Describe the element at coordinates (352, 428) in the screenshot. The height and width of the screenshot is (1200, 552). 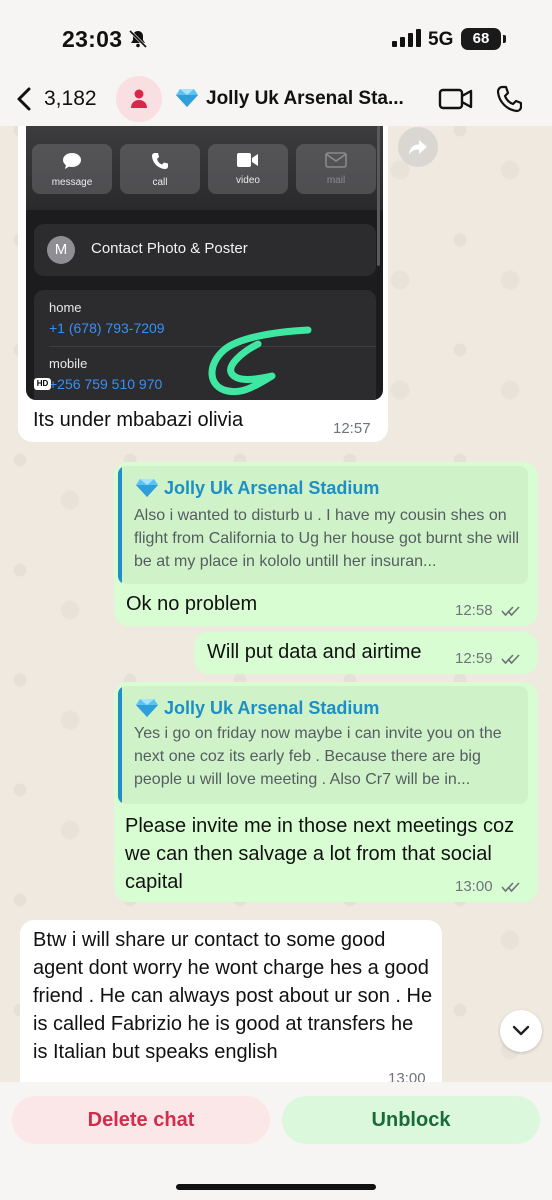
I see `message-time: 12:57` at that location.